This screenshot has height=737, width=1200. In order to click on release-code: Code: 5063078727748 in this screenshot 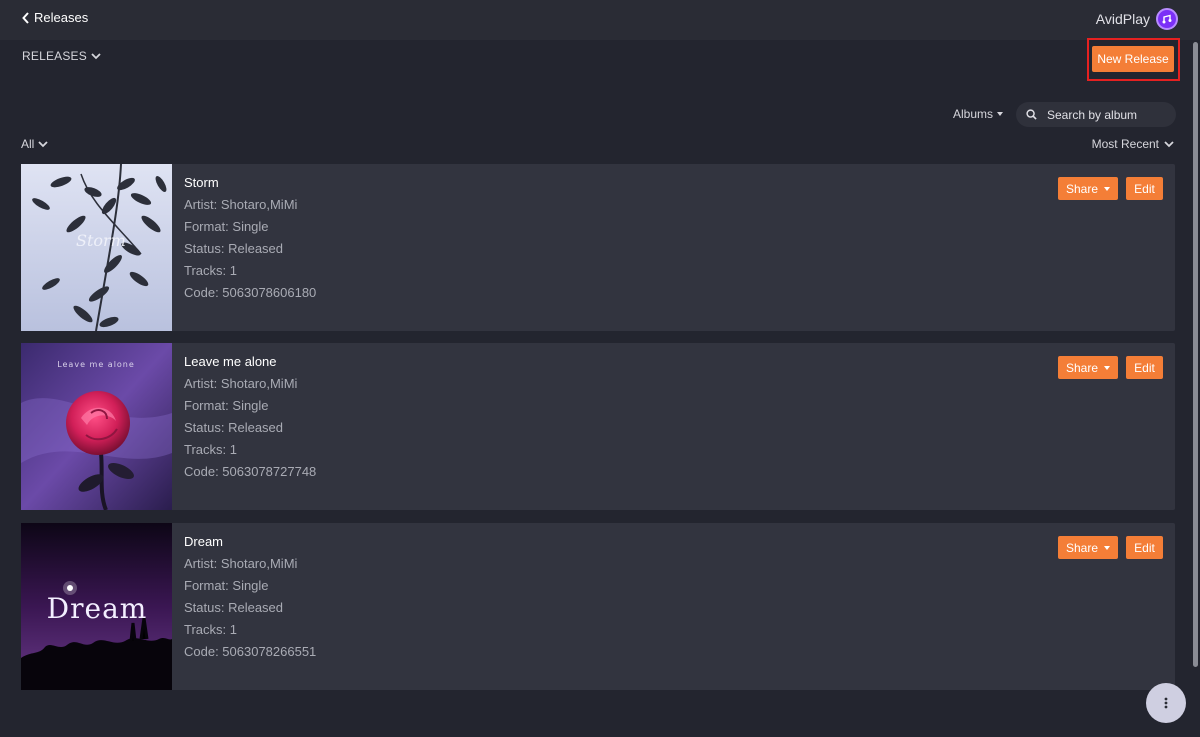, I will do `click(250, 471)`.